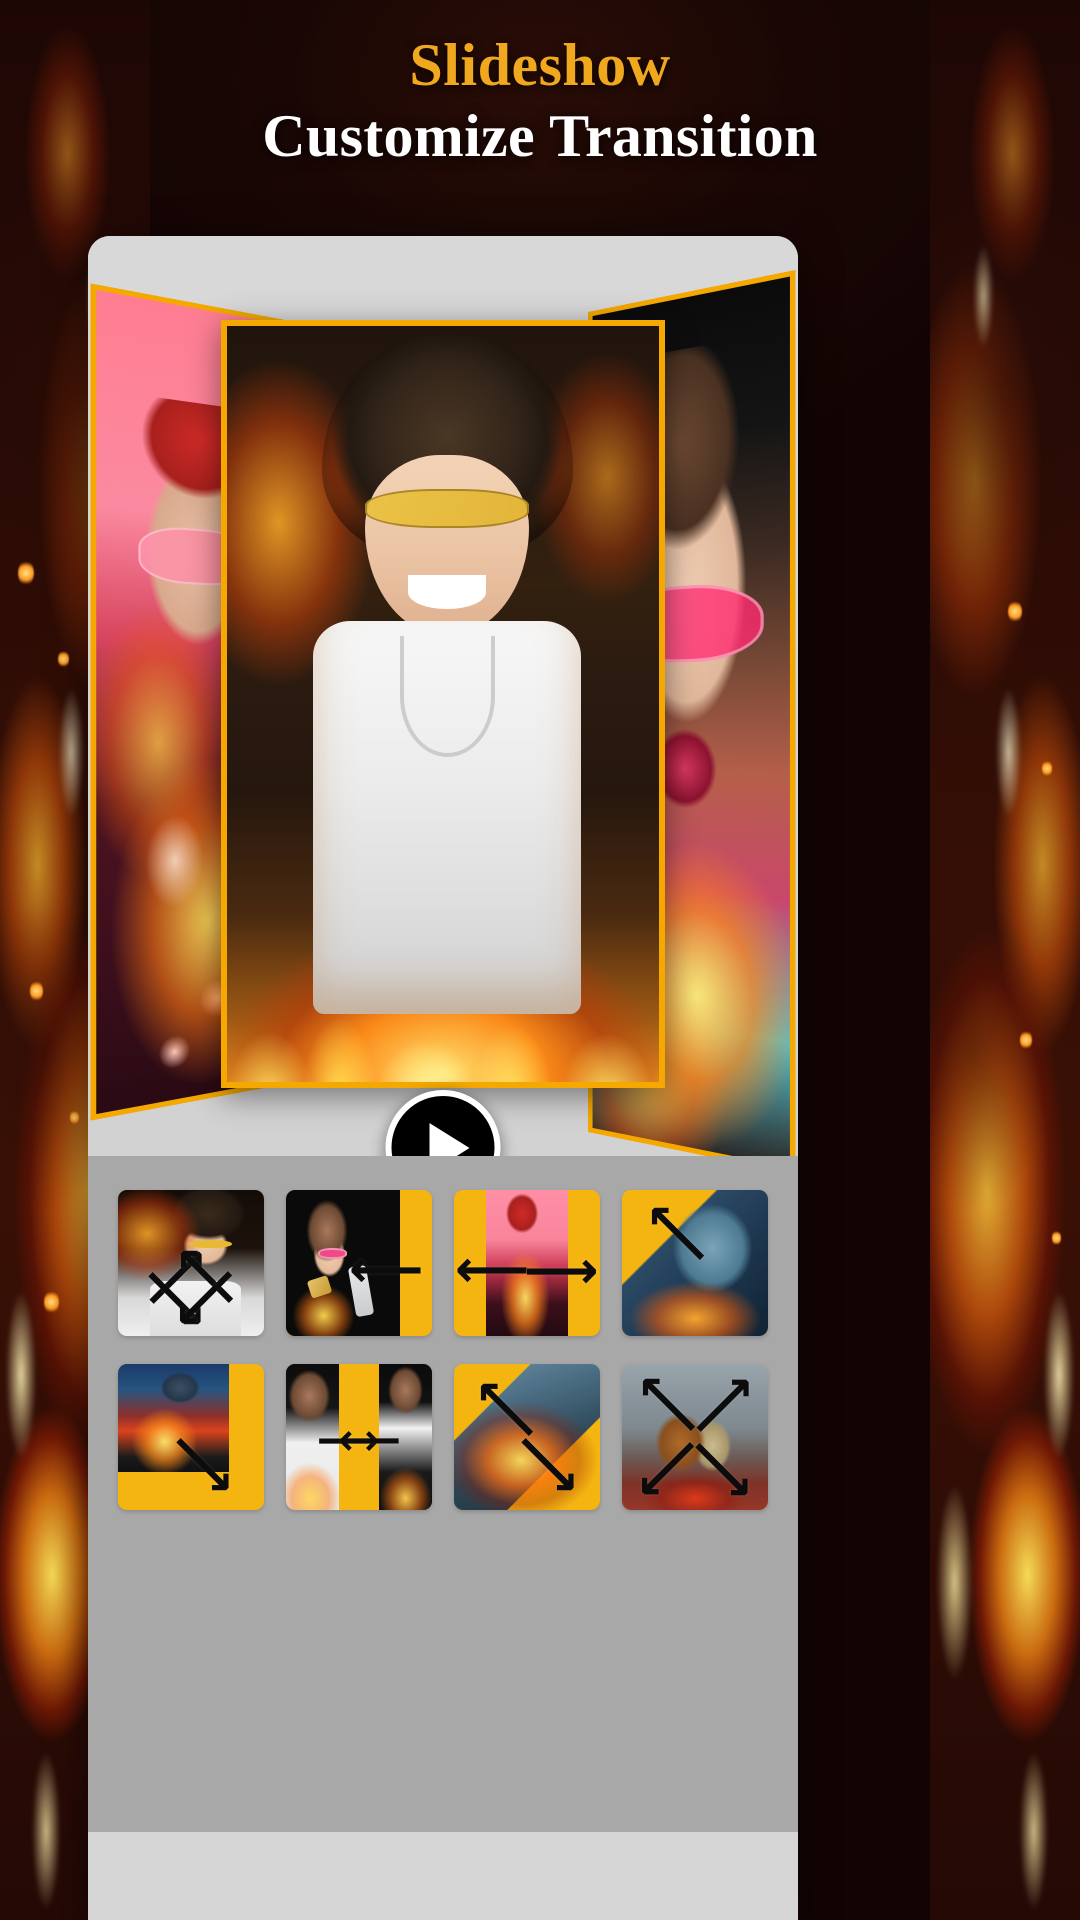  What do you see at coordinates (695, 1437) in the screenshot?
I see `transition-item-zoom-out: ⟶ ⟶ ⟶ ⟶` at bounding box center [695, 1437].